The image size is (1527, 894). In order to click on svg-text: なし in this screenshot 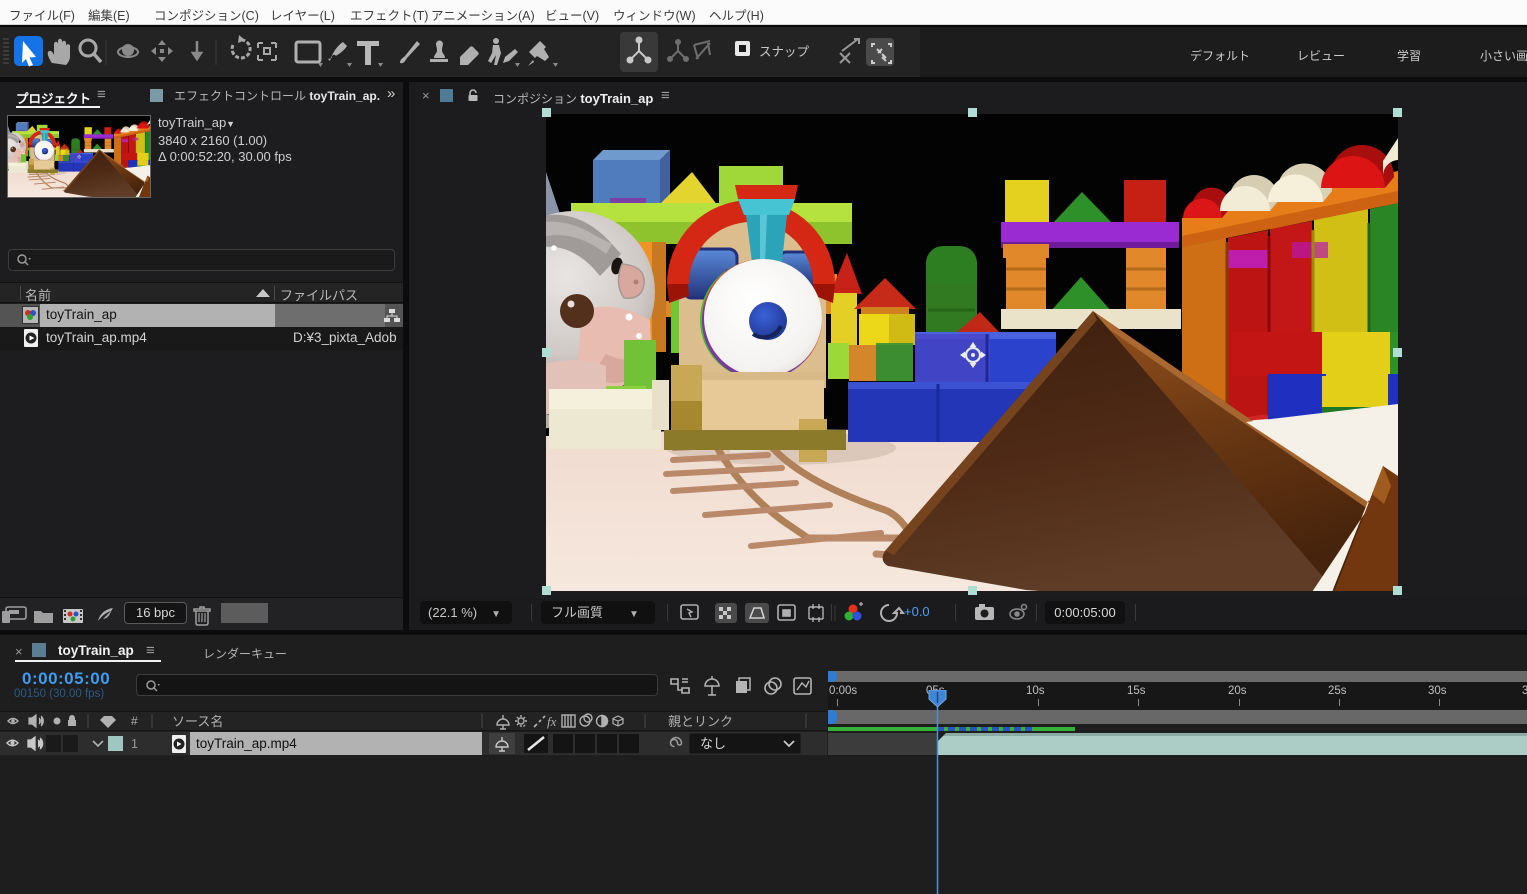, I will do `click(713, 743)`.